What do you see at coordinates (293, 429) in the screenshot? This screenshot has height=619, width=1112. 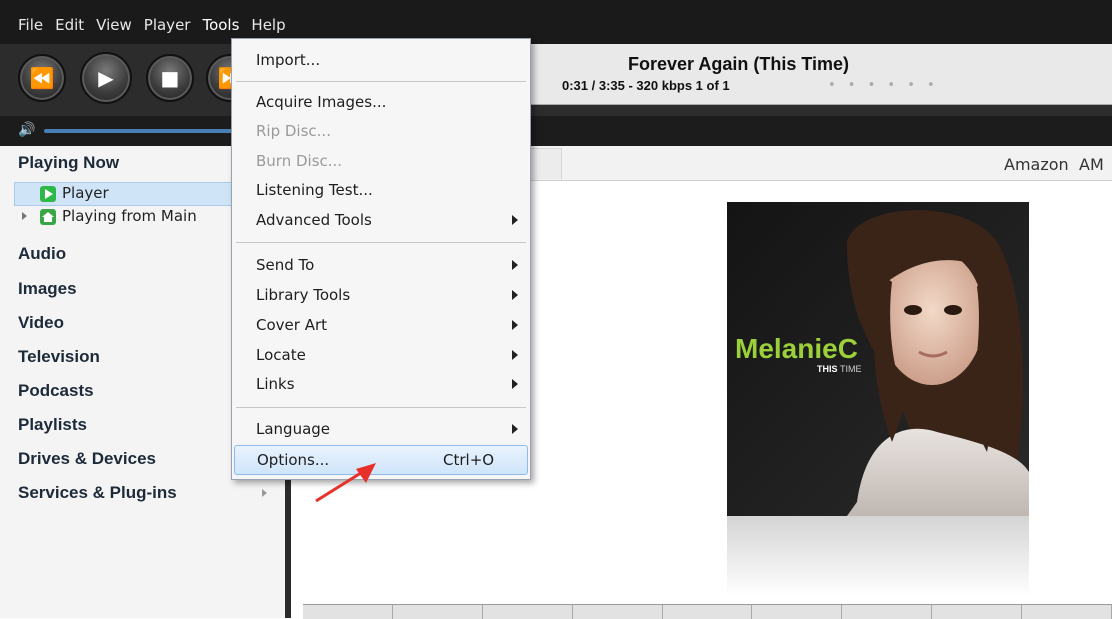 I see `menu-item-label: Language` at bounding box center [293, 429].